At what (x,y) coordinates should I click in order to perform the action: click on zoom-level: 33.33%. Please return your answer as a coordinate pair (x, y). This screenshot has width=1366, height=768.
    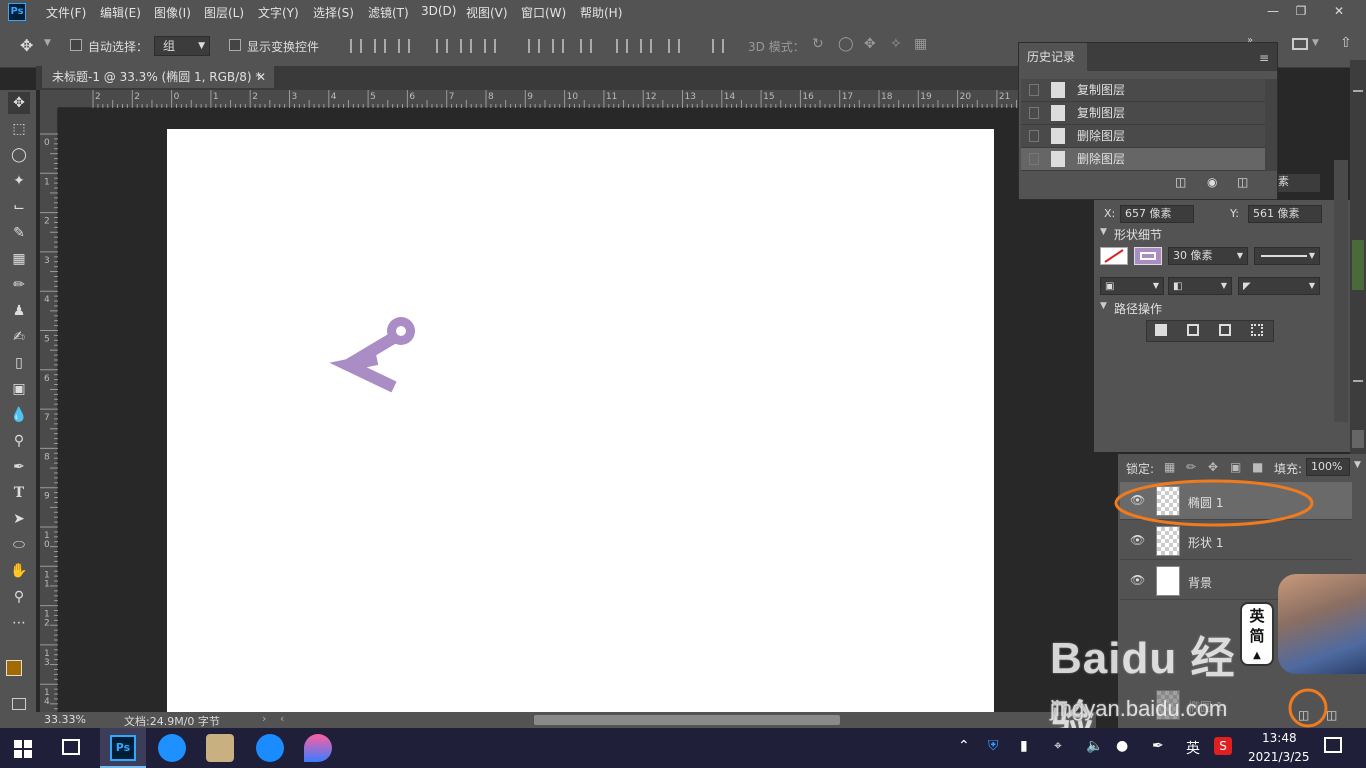
    Looking at the image, I should click on (65, 719).